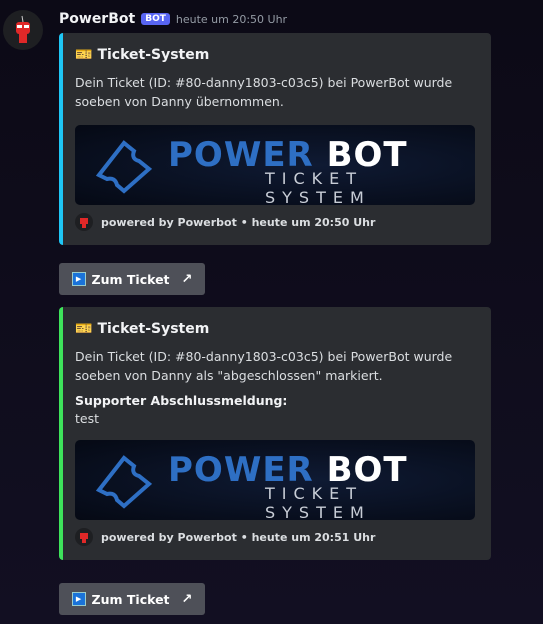 This screenshot has width=543, height=624. Describe the element at coordinates (238, 537) in the screenshot. I see `footer-text: powered by Powerbot • heute um 20:51 Uhr` at that location.